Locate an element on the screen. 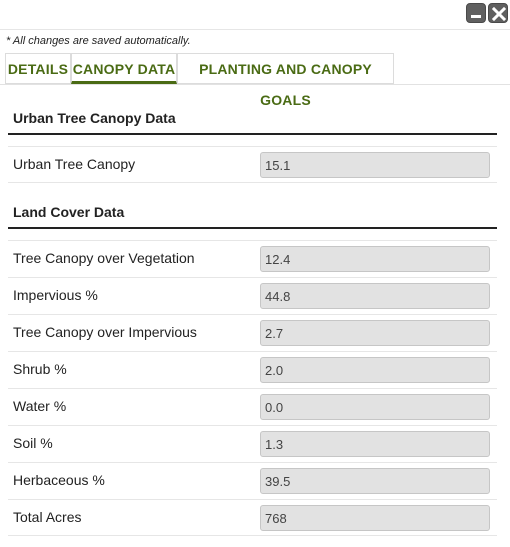  row-impervious: Impervious % 44.8 is located at coordinates (252, 295).